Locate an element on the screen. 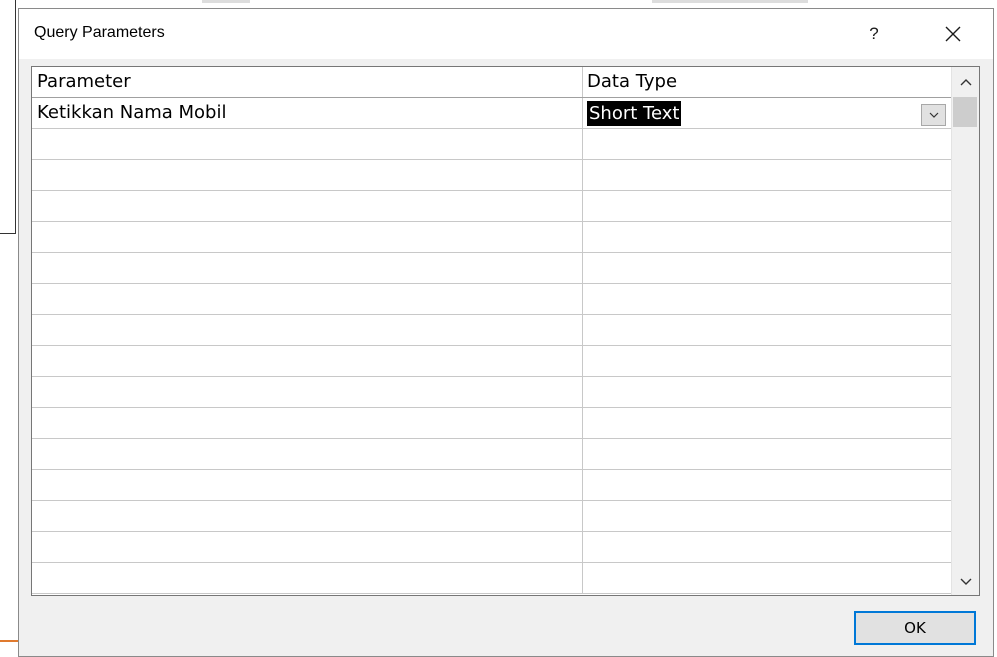 This screenshot has width=997, height=657. grid-header-row: Parameter Data Type is located at coordinates (491, 82).